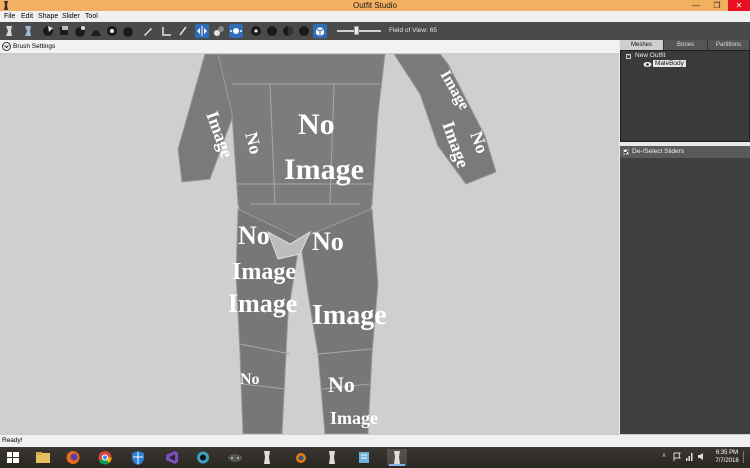  Describe the element at coordinates (626, 152) in the screenshot. I see `select-sliders-checkbox` at that location.